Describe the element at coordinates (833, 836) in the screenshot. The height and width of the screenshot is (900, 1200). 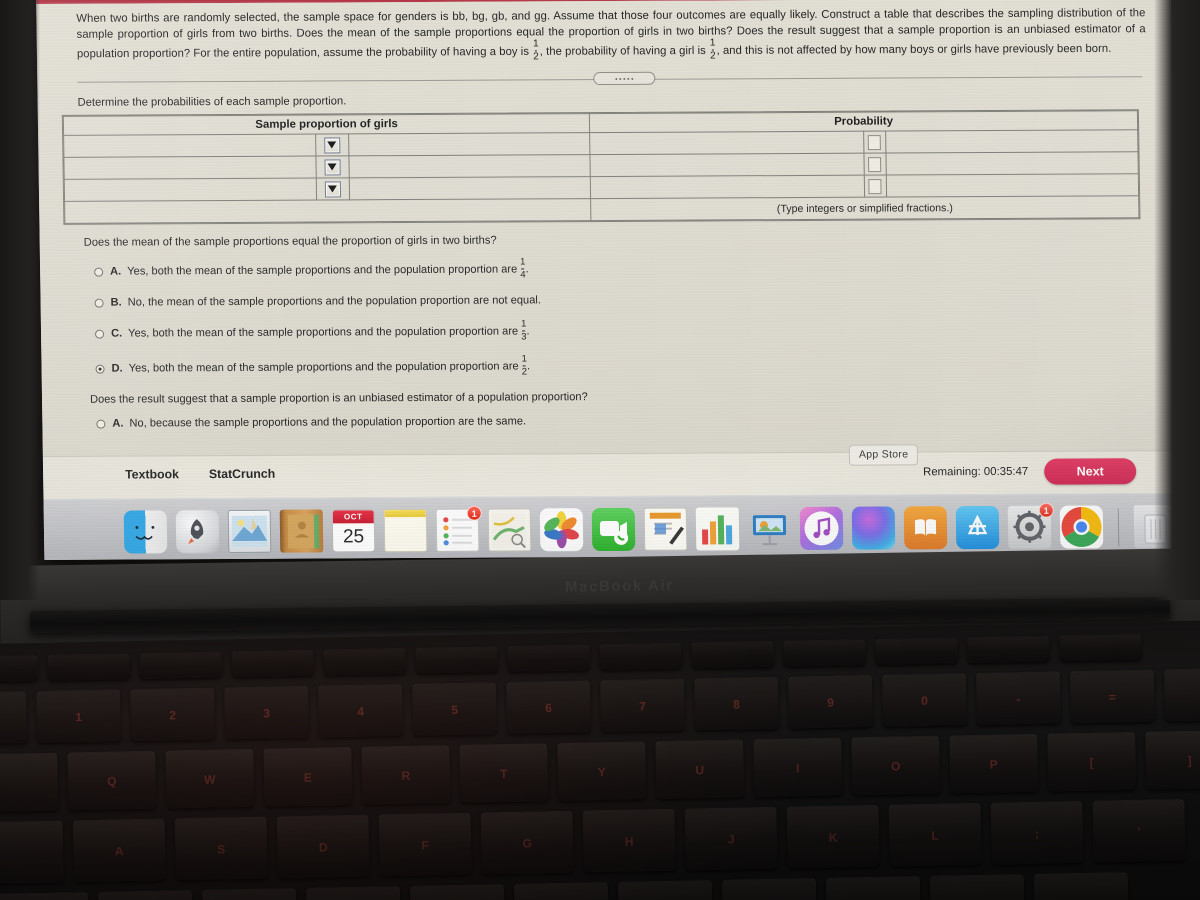
I see `key-k: K` at that location.